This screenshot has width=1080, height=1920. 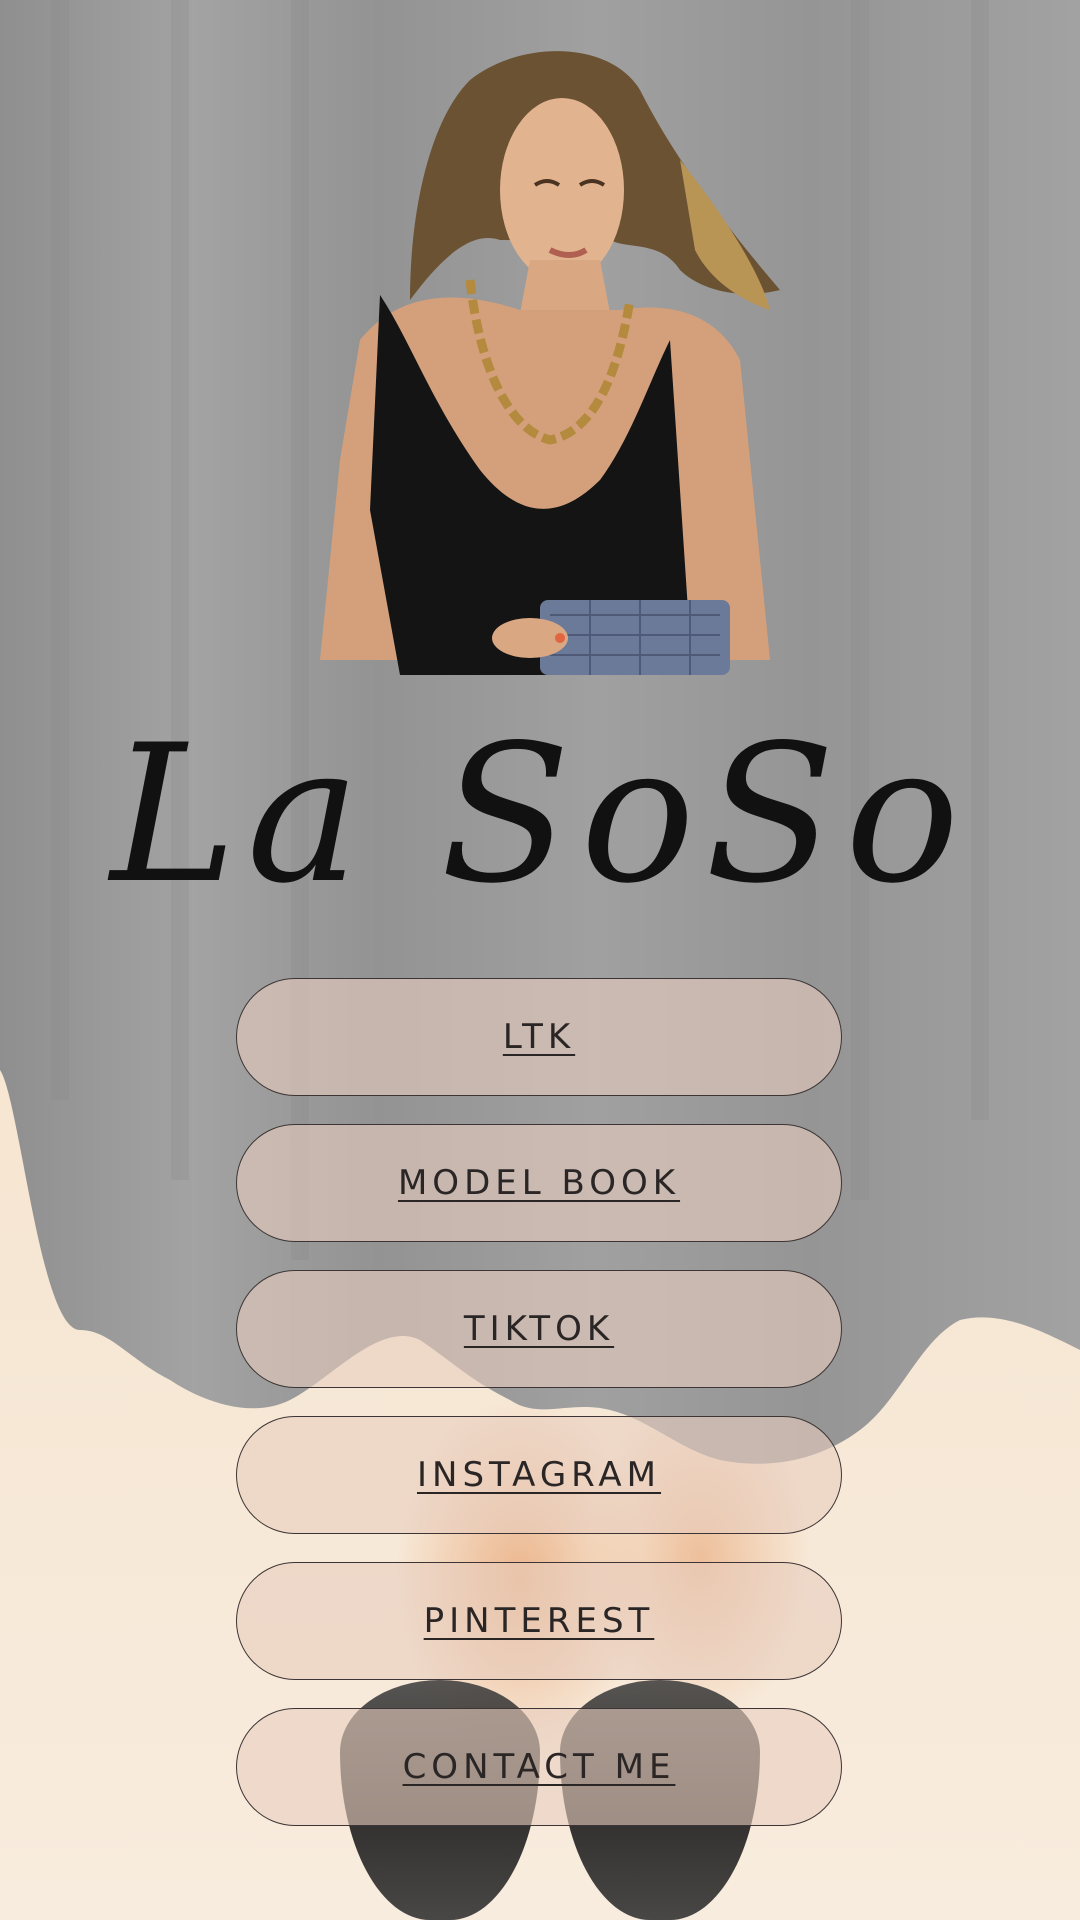 What do you see at coordinates (539, 1037) in the screenshot?
I see `link-button-ltk: LTK` at bounding box center [539, 1037].